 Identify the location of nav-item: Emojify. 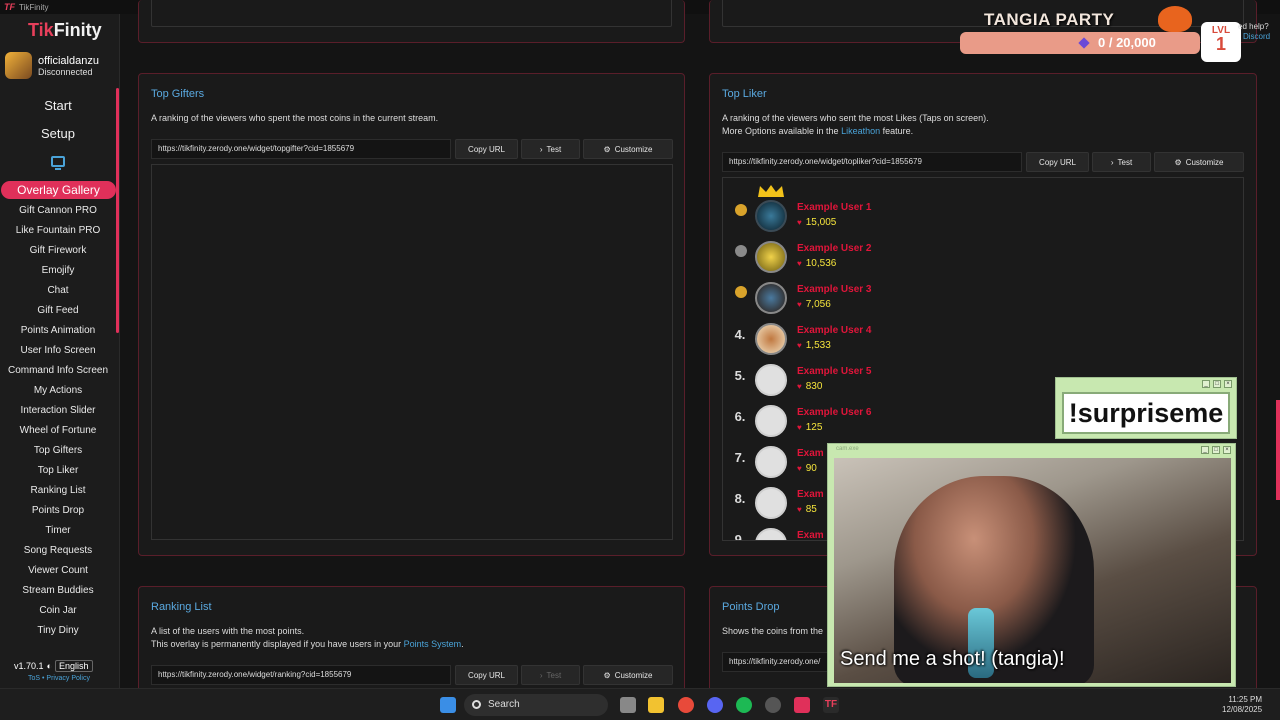
(58, 271).